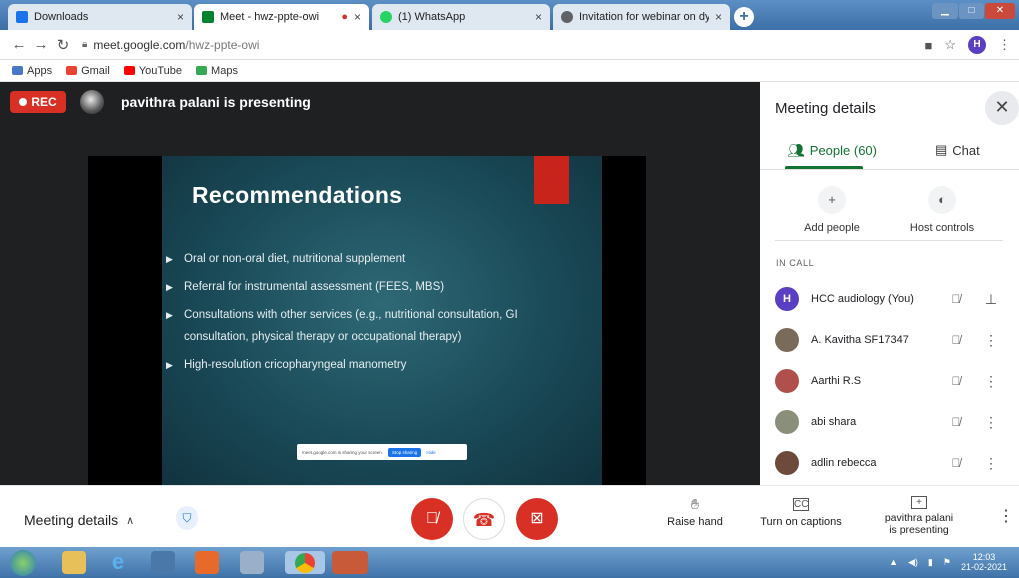  I want to click on hand-icon: ✋︎, so click(695, 504).